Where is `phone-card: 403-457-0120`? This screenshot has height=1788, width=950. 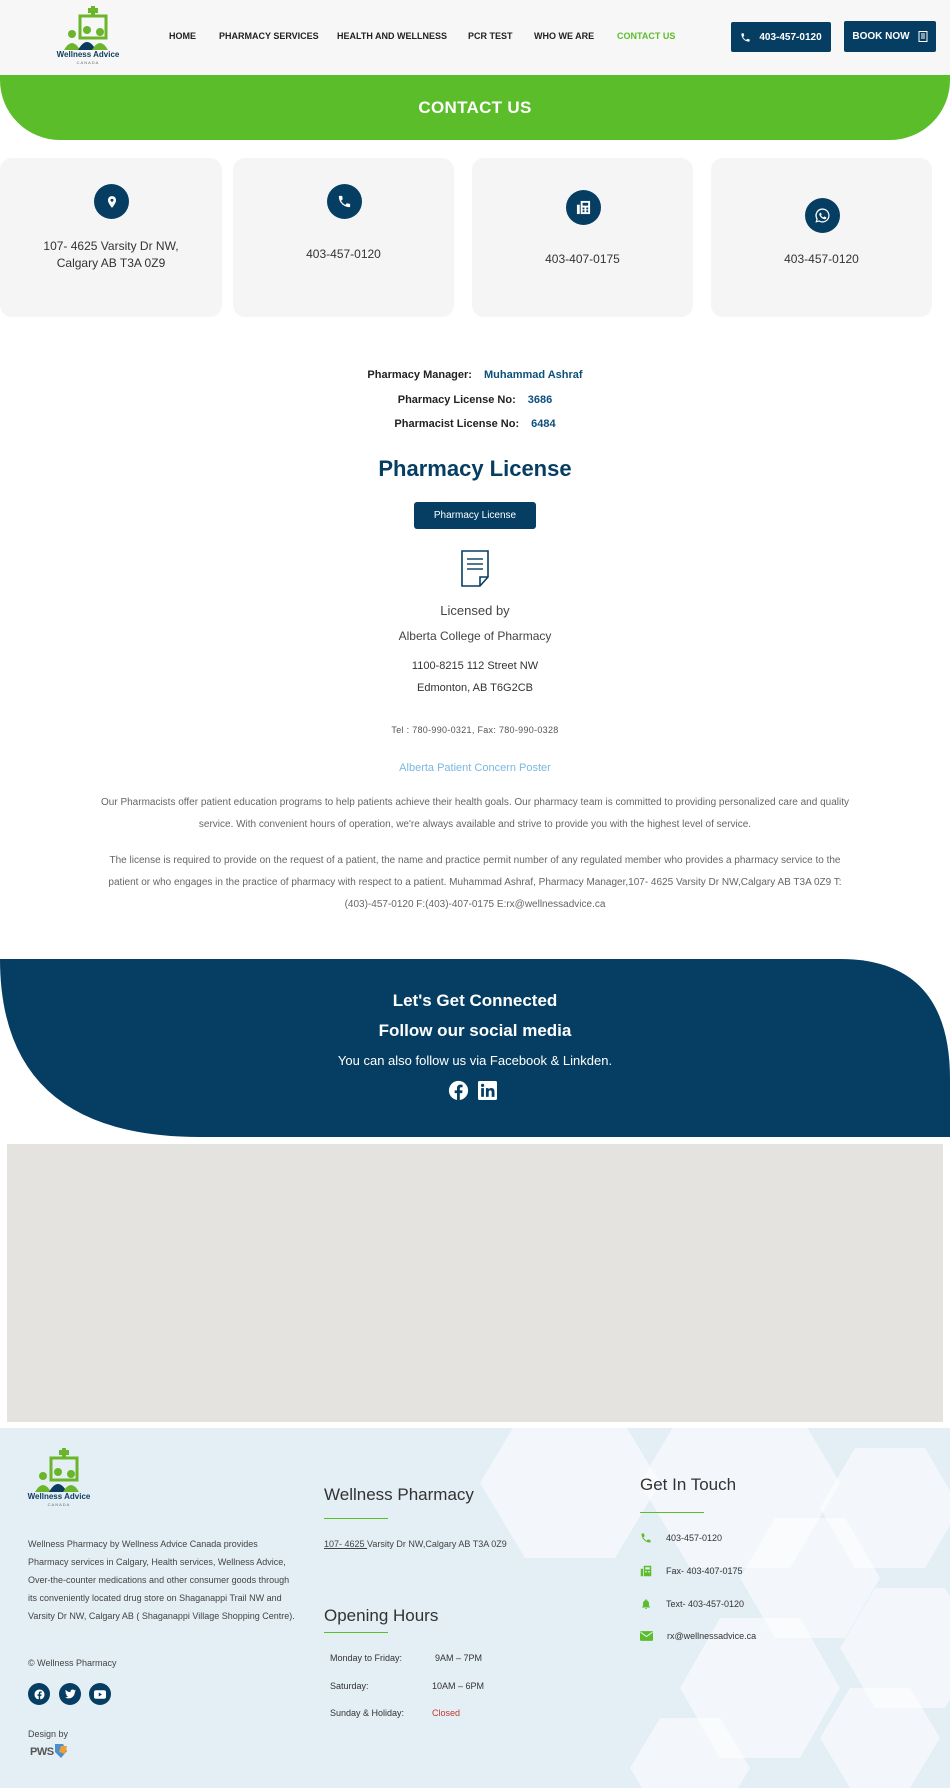
phone-card: 403-457-0120 is located at coordinates (343, 237).